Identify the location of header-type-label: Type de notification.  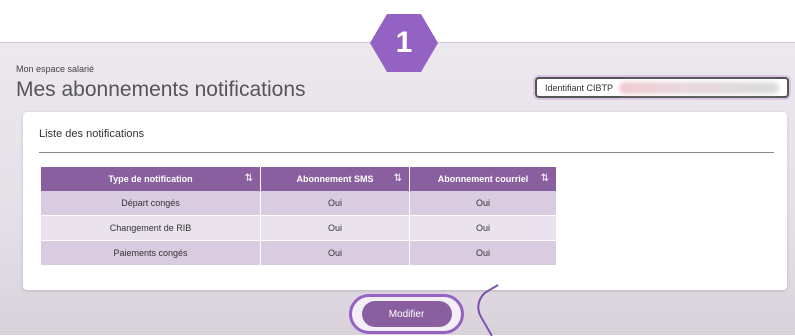
(150, 179).